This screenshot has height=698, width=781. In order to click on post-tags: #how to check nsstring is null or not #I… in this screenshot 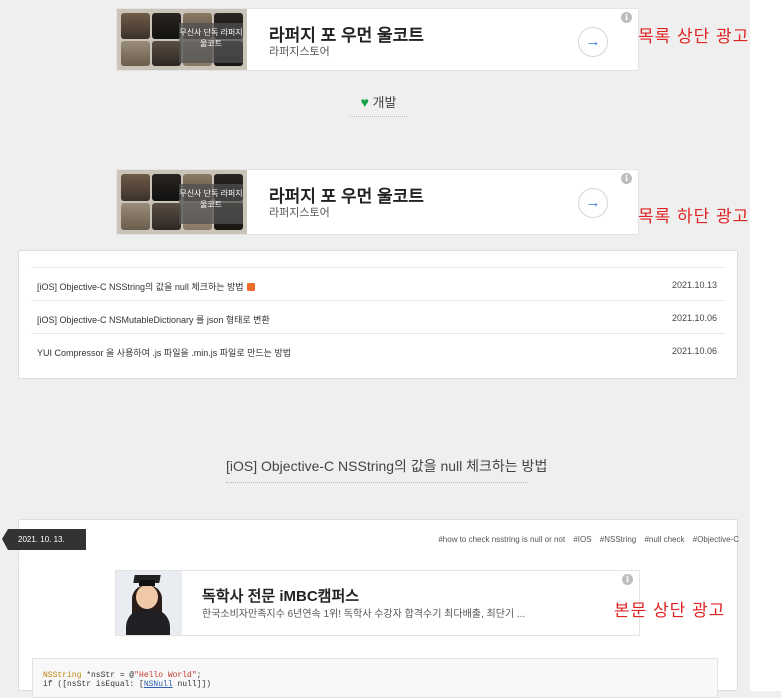, I will do `click(585, 539)`.